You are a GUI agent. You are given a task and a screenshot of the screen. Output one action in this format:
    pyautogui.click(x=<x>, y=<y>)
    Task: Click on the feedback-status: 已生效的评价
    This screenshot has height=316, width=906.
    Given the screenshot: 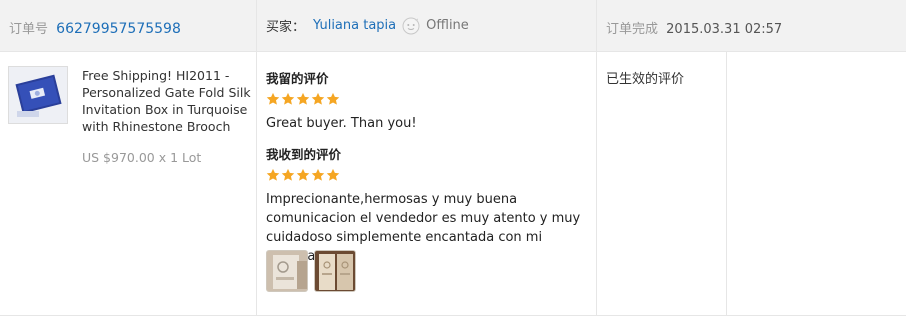 What is the action you would take?
    pyautogui.click(x=645, y=79)
    